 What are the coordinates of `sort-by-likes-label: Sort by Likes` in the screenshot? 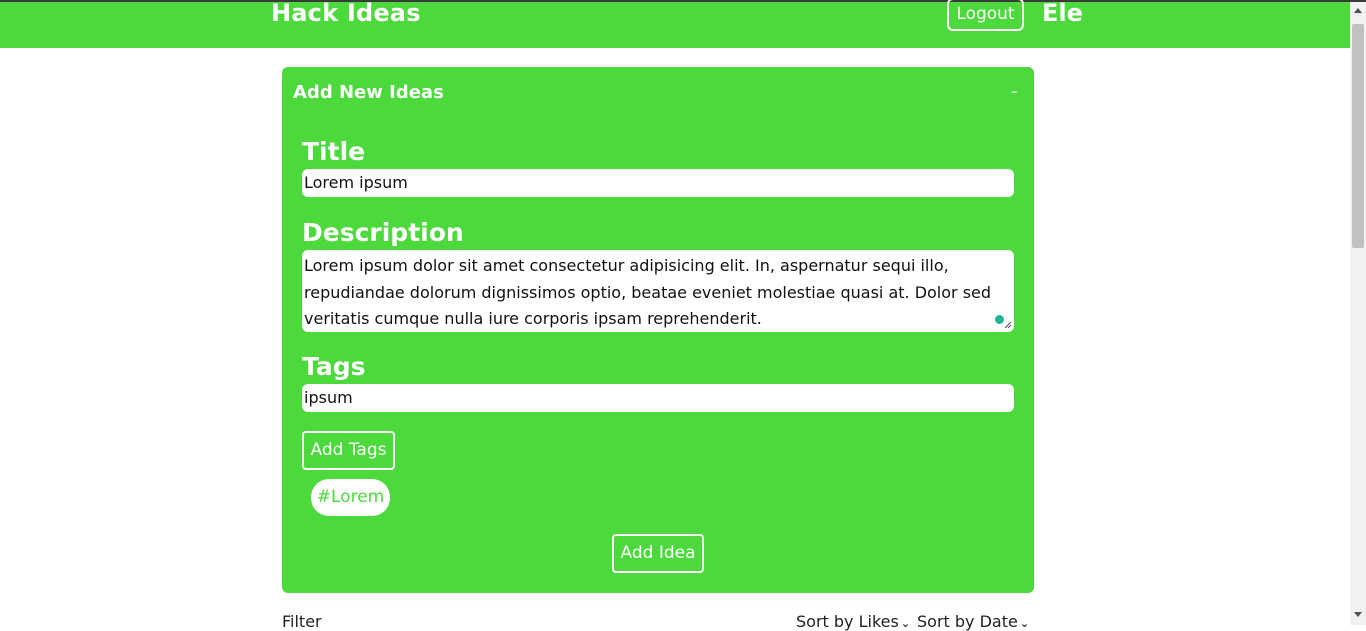 It's located at (847, 621).